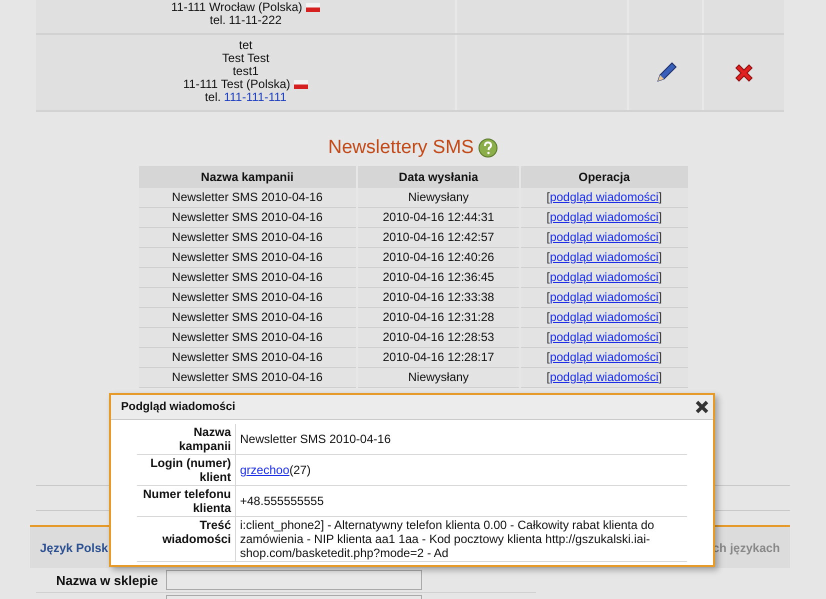 The image size is (826, 599). I want to click on input-field, so click(294, 580).